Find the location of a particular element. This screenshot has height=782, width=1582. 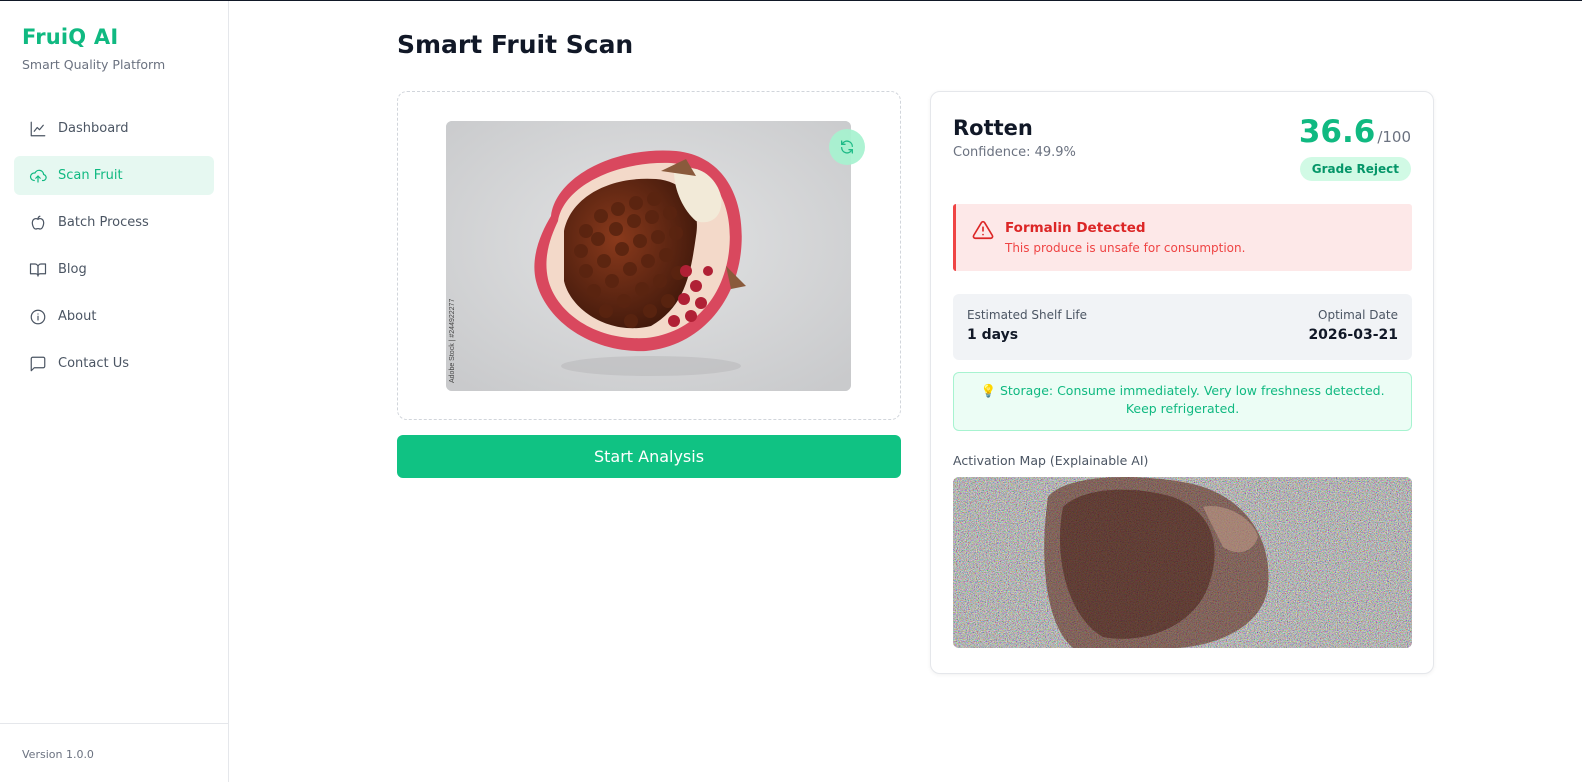

sidebar-item-label: About is located at coordinates (77, 316).